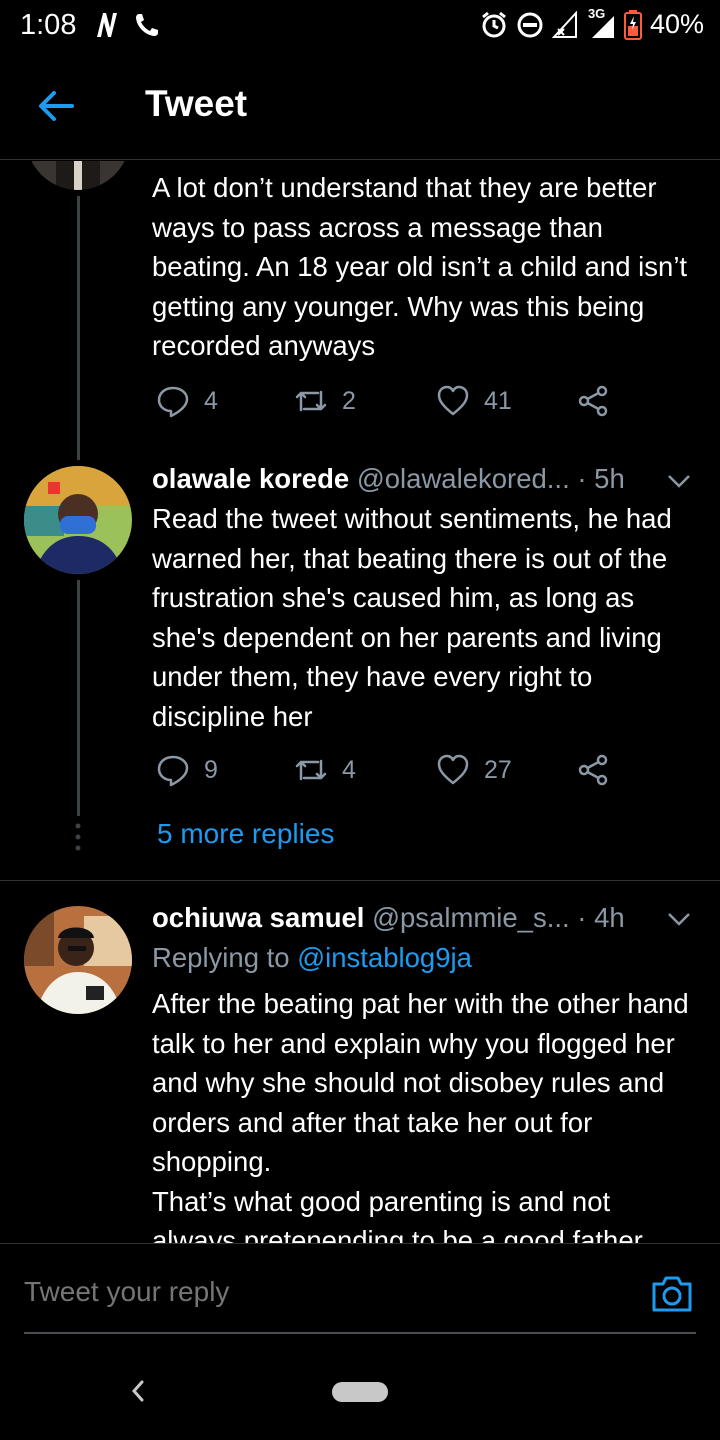 Image resolution: width=720 pixels, height=1440 pixels. What do you see at coordinates (564, 24) in the screenshot?
I see `signal-no-sim-icon` at bounding box center [564, 24].